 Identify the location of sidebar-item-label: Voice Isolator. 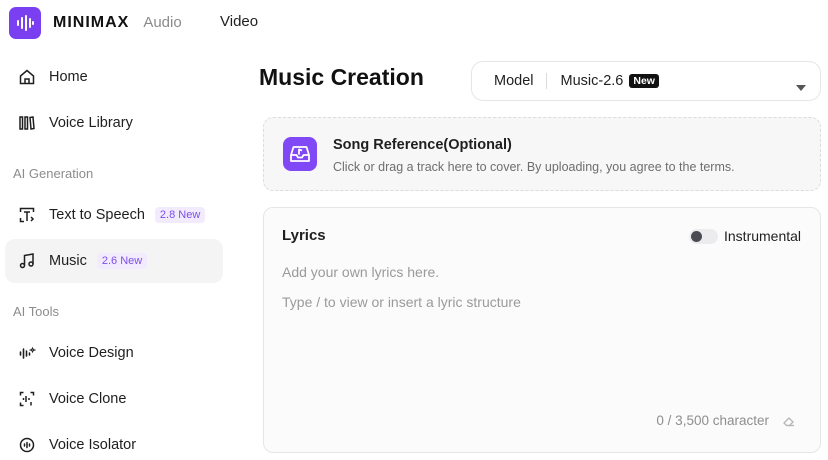
(93, 445).